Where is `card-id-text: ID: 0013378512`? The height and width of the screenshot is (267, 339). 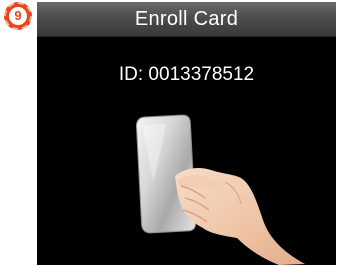
card-id-text: ID: 0013378512 is located at coordinates (186, 74).